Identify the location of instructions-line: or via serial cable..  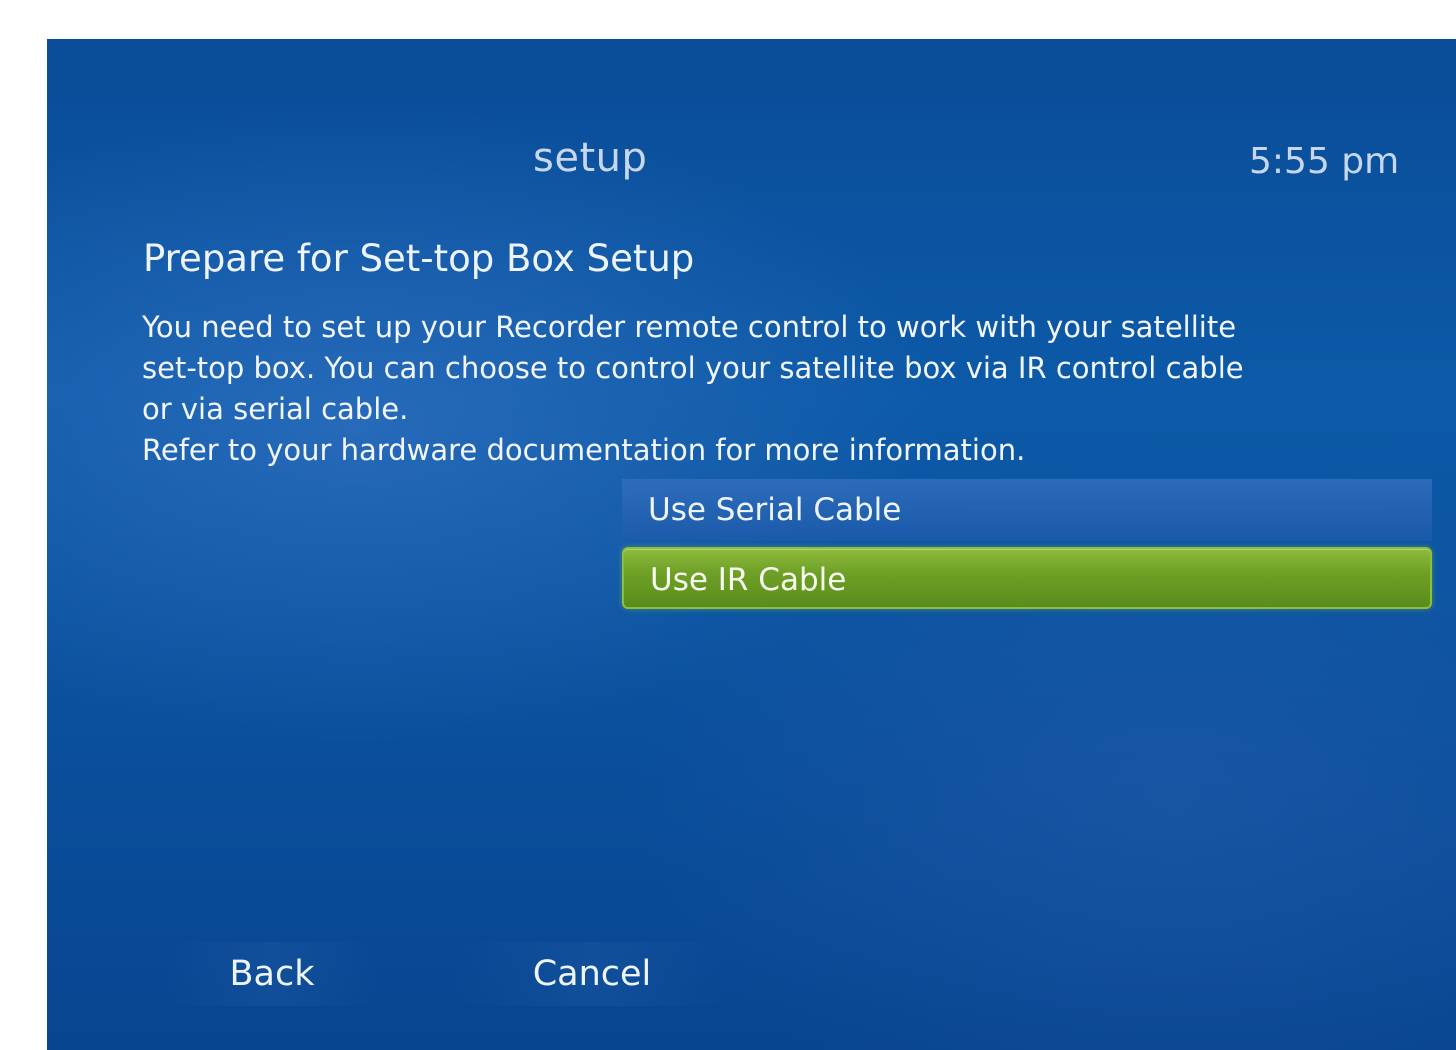
(275, 409).